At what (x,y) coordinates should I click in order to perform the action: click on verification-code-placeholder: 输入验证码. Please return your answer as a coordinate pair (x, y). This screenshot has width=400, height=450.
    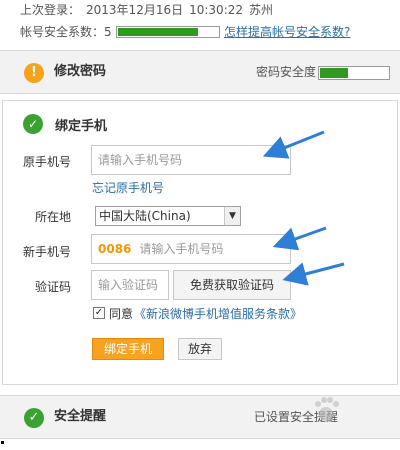
    Looking at the image, I should click on (128, 285).